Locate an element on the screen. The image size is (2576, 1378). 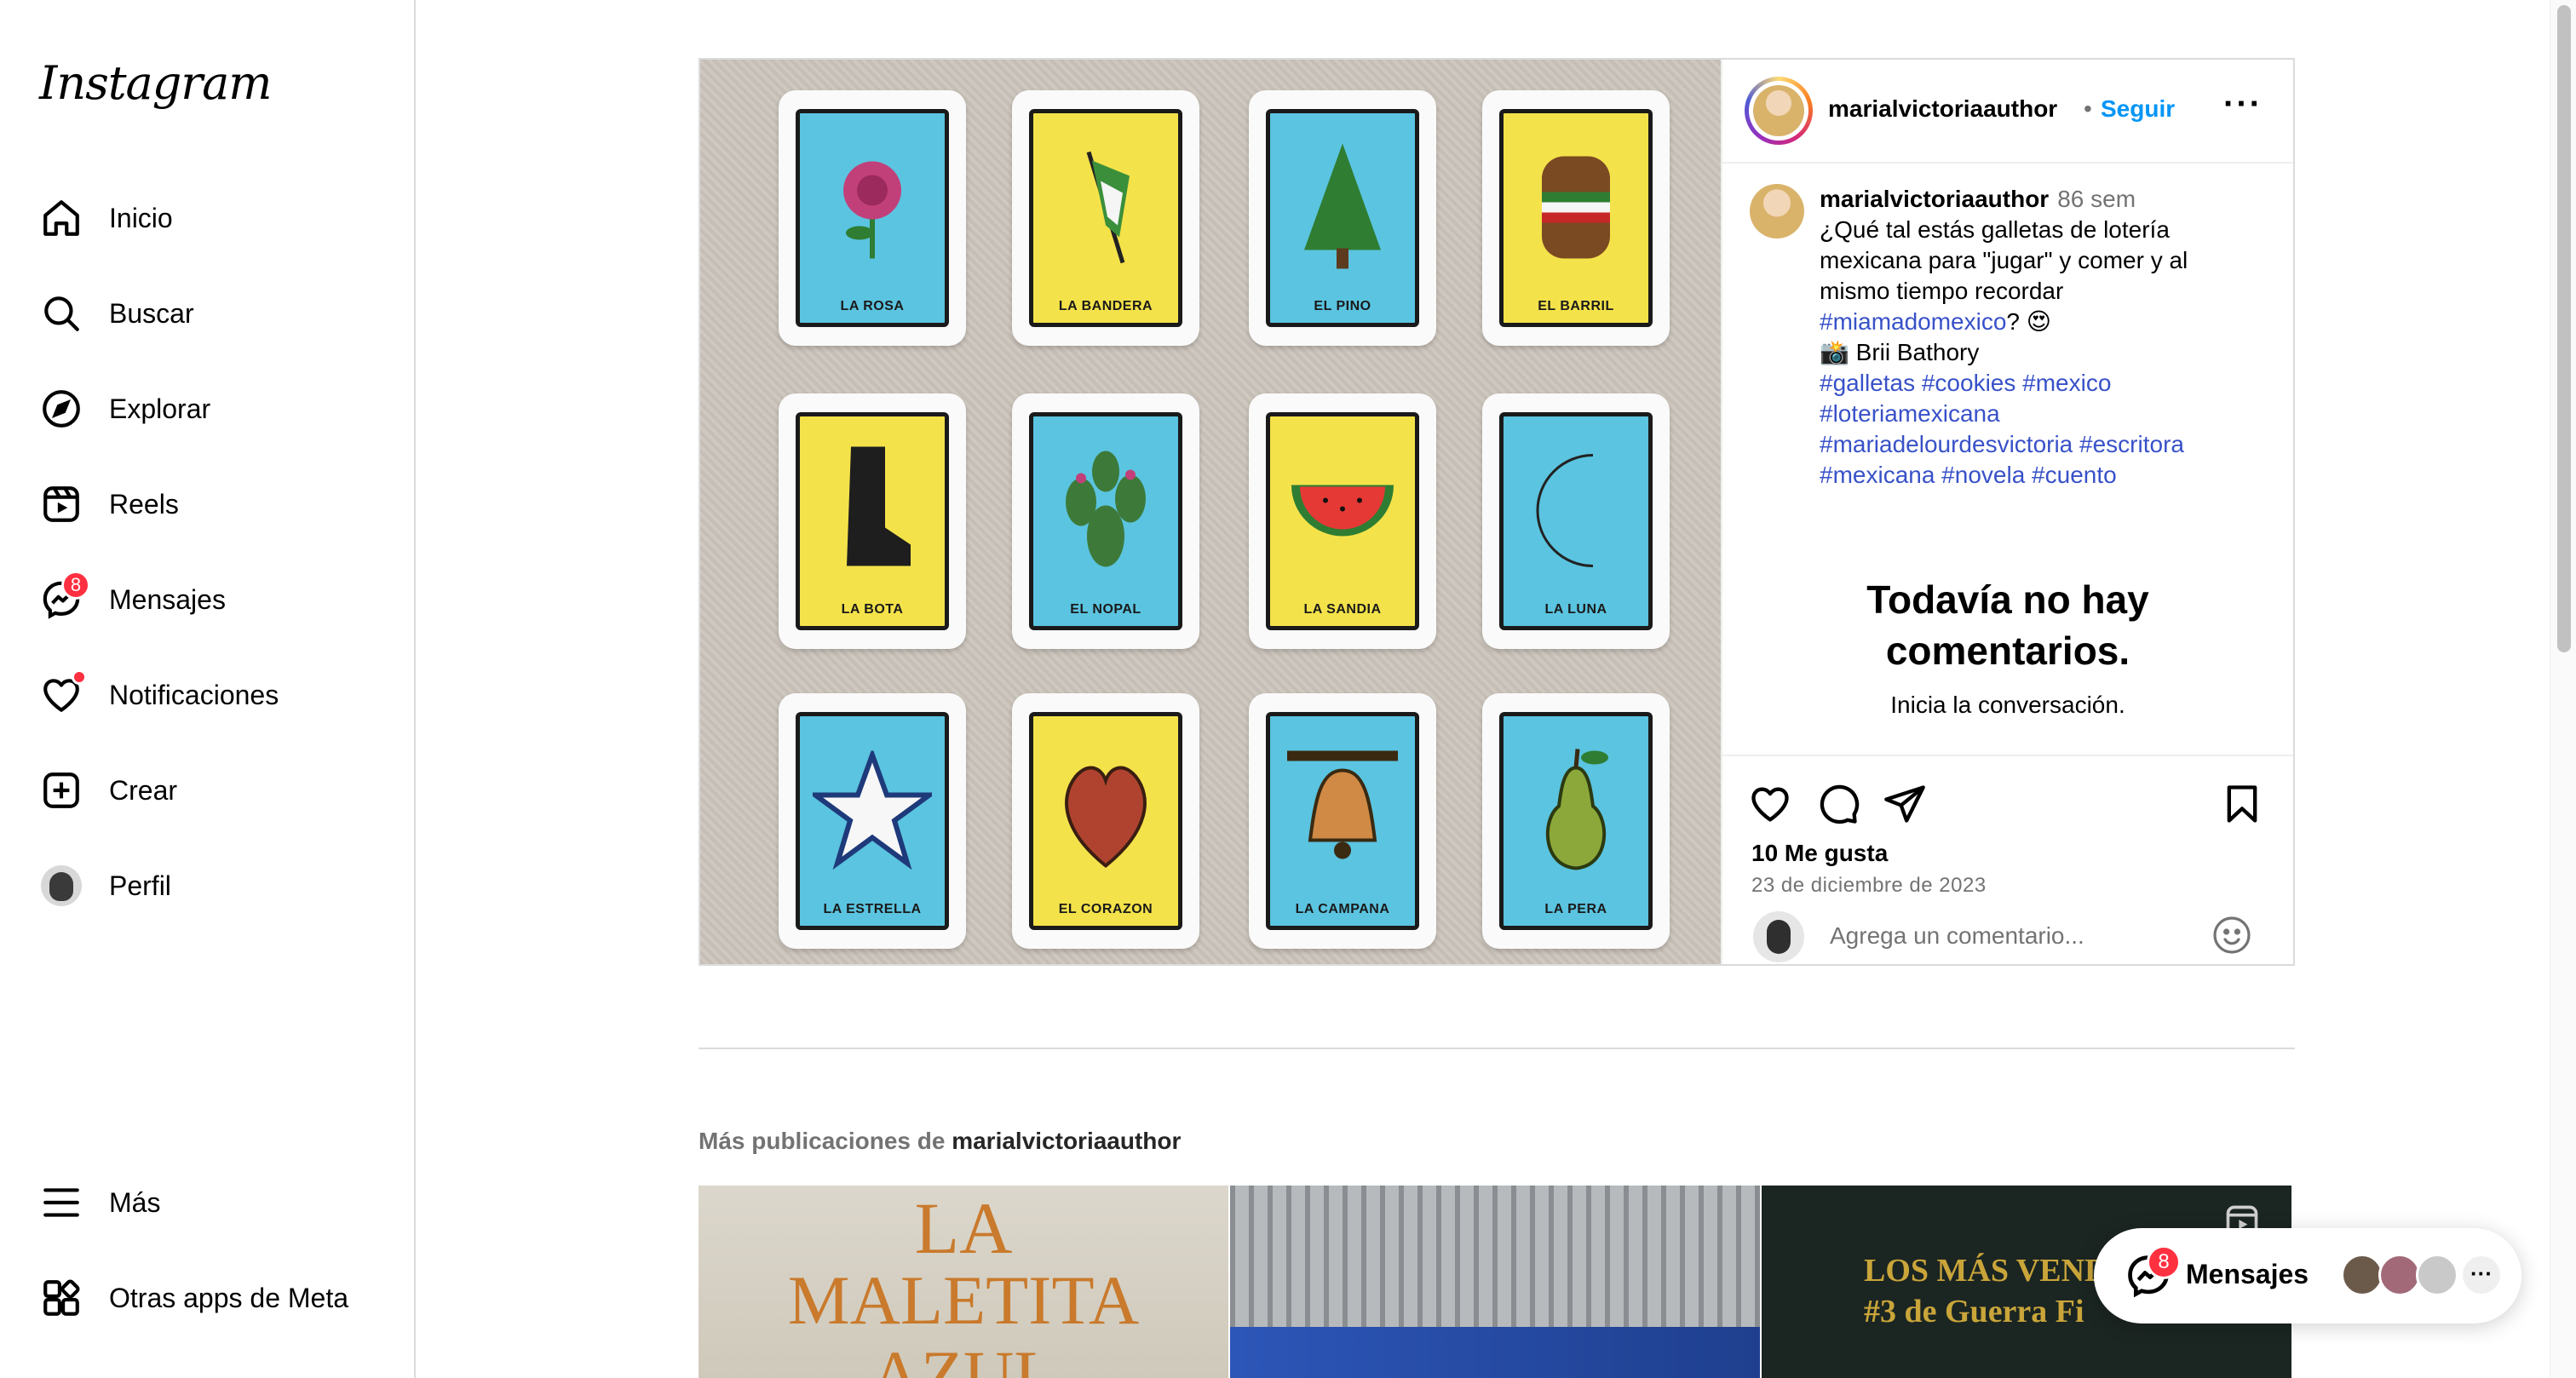
comment-icon is located at coordinates (1838, 804).